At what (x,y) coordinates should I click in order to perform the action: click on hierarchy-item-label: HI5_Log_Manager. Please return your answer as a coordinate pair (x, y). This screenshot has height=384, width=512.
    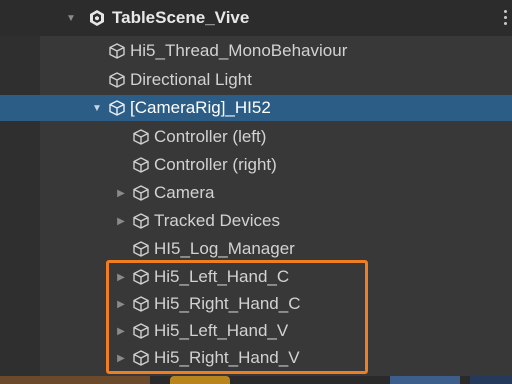
    Looking at the image, I should click on (224, 248).